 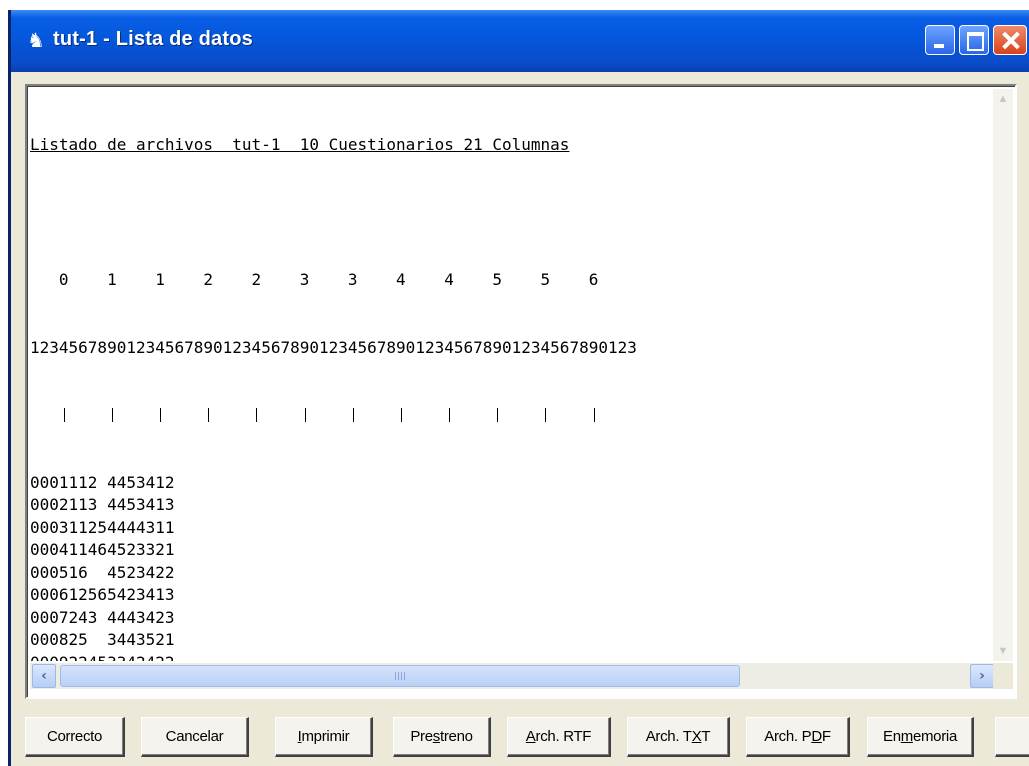 What do you see at coordinates (102, 549) in the screenshot?
I see `data-row: 000411464523321` at bounding box center [102, 549].